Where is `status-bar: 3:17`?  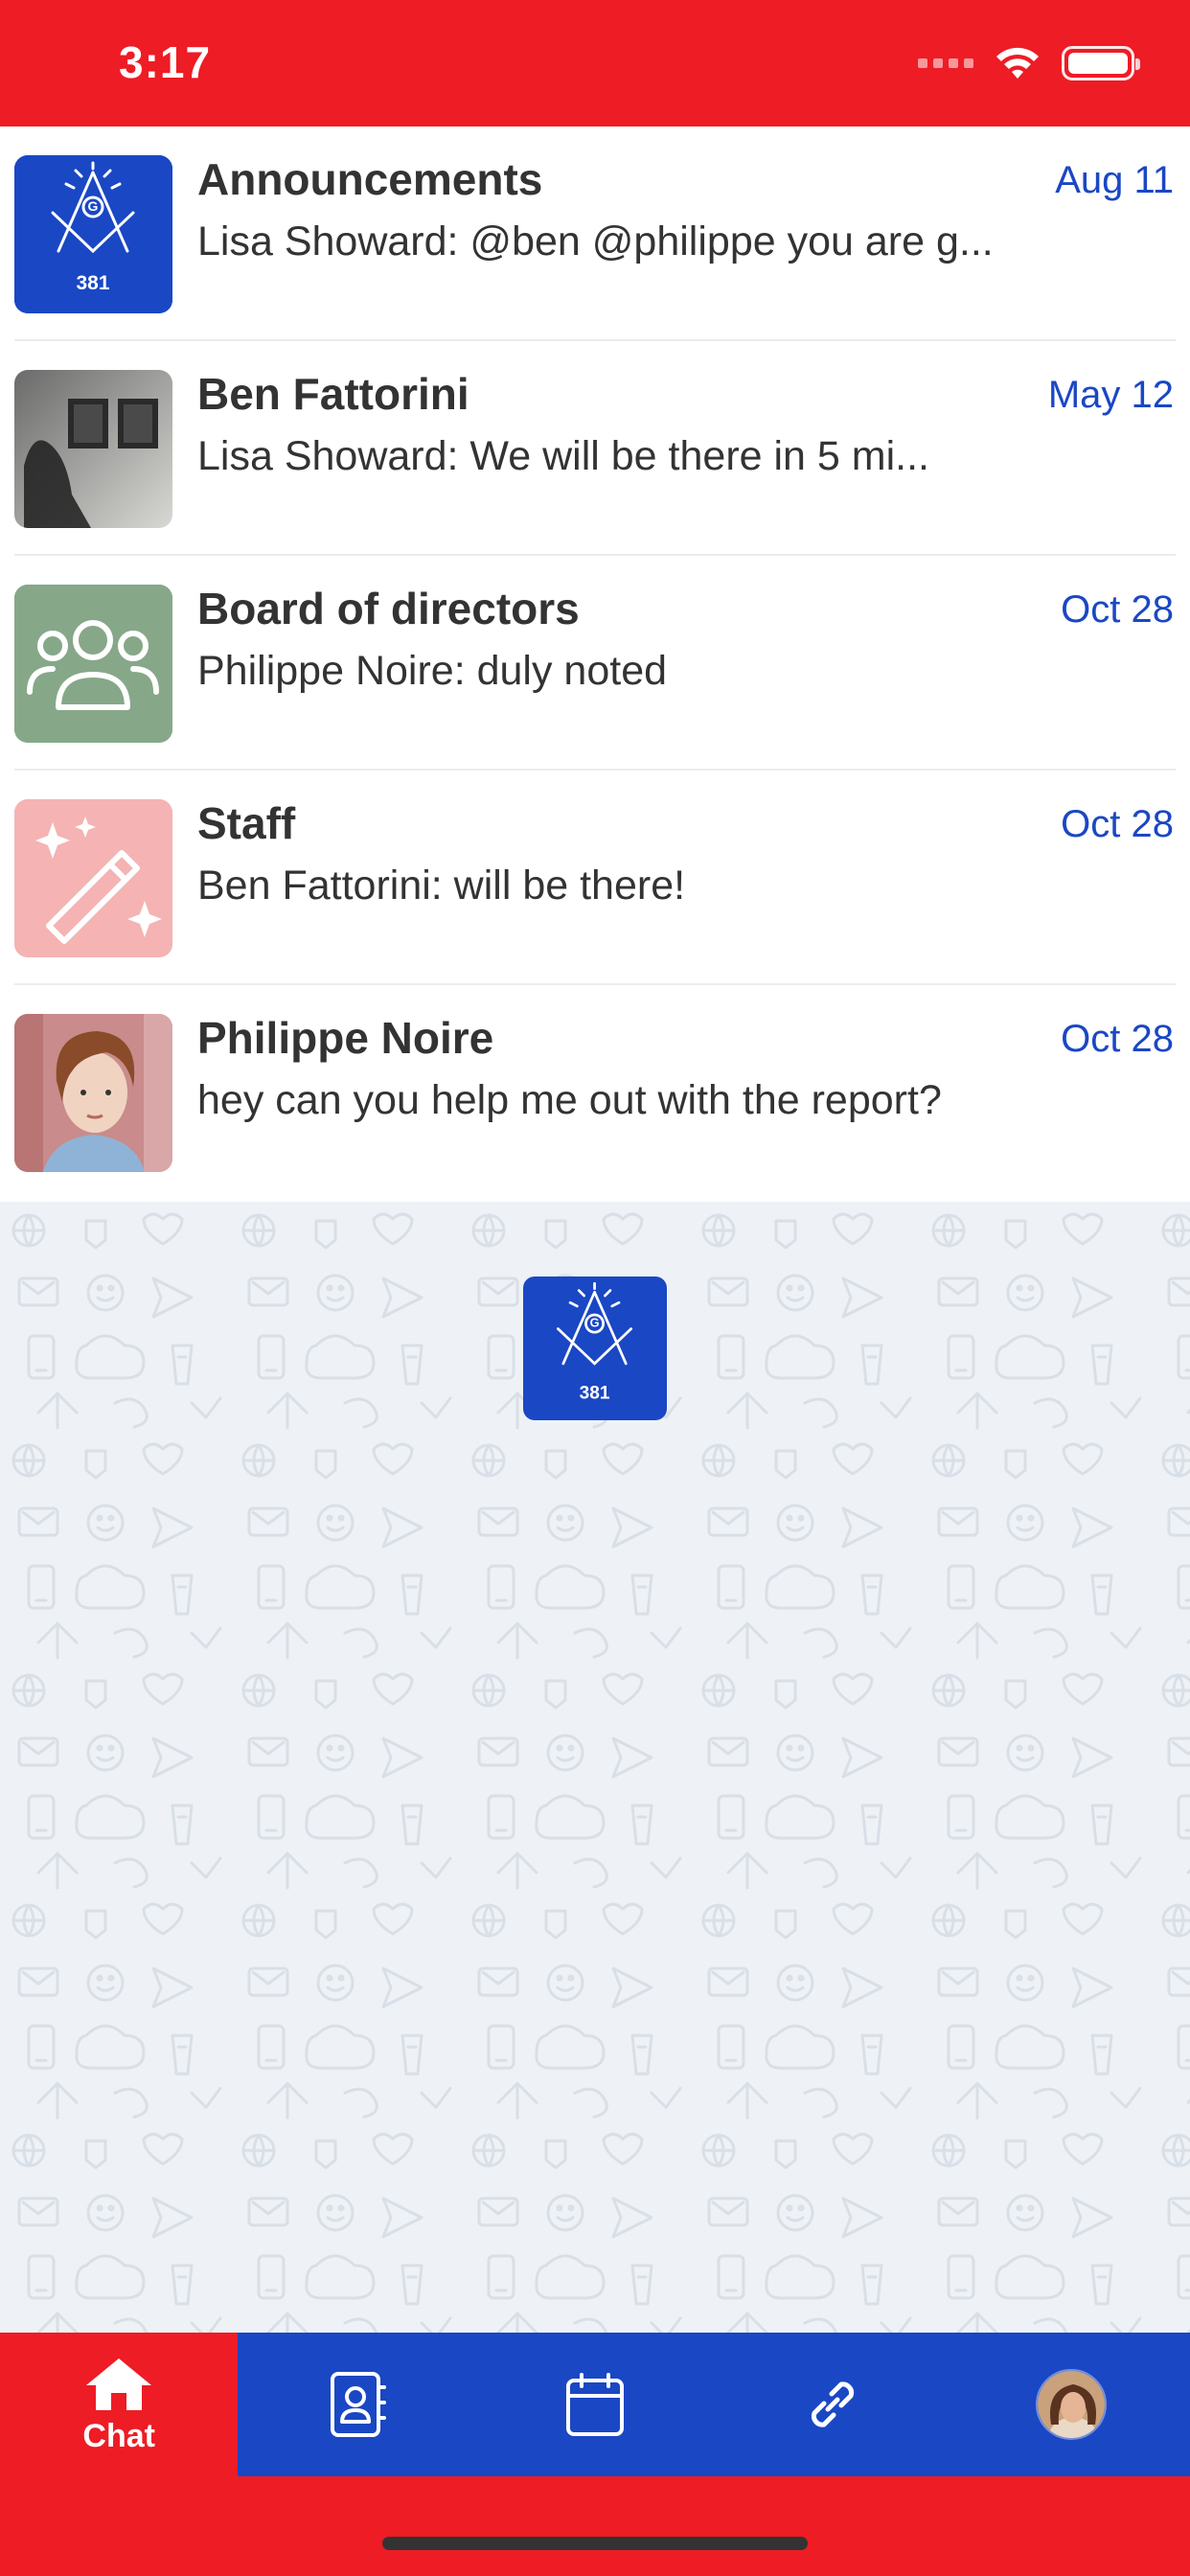
status-bar: 3:17 is located at coordinates (595, 63).